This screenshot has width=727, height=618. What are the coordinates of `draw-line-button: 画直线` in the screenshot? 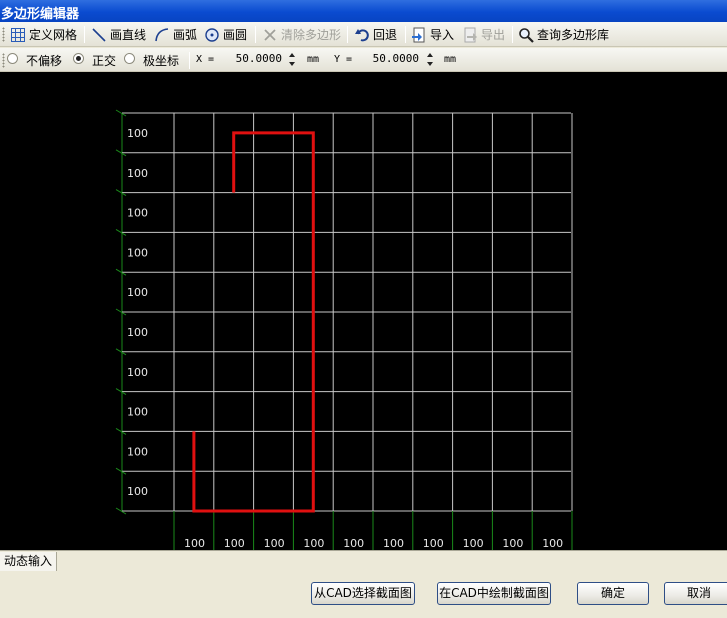 It's located at (118, 34).